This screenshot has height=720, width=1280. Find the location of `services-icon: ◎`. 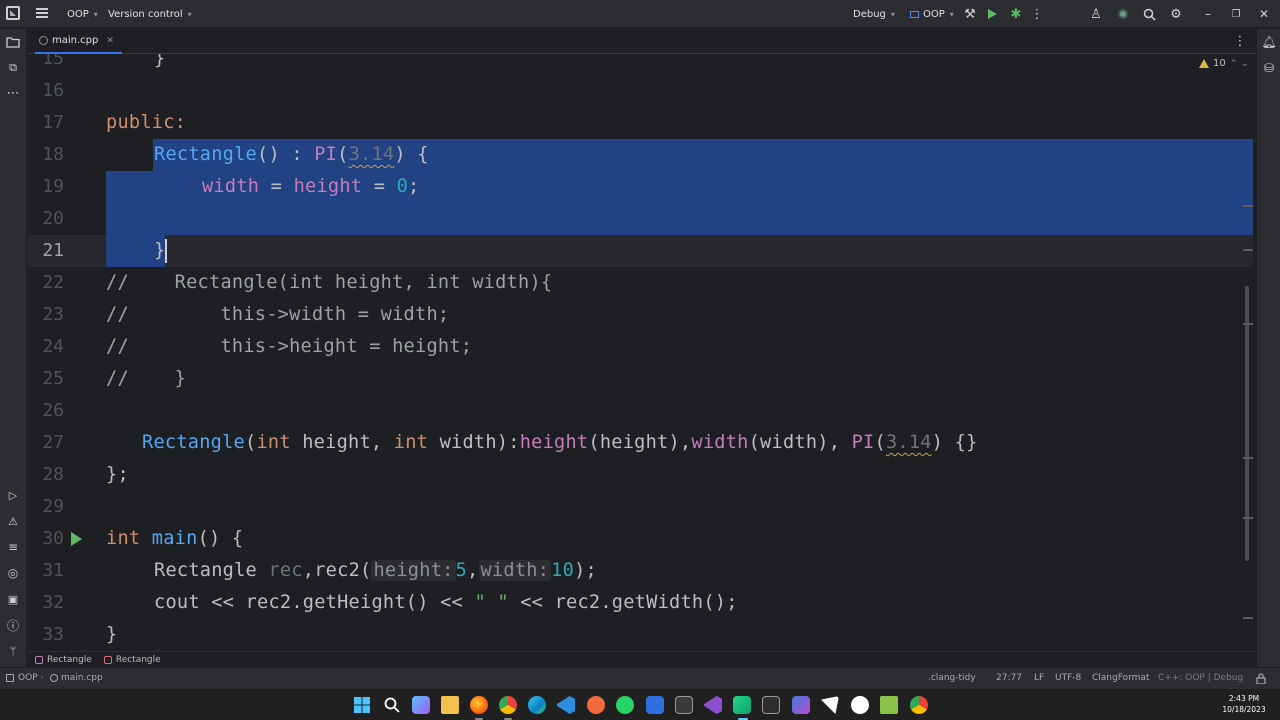

services-icon: ◎ is located at coordinates (13, 573).